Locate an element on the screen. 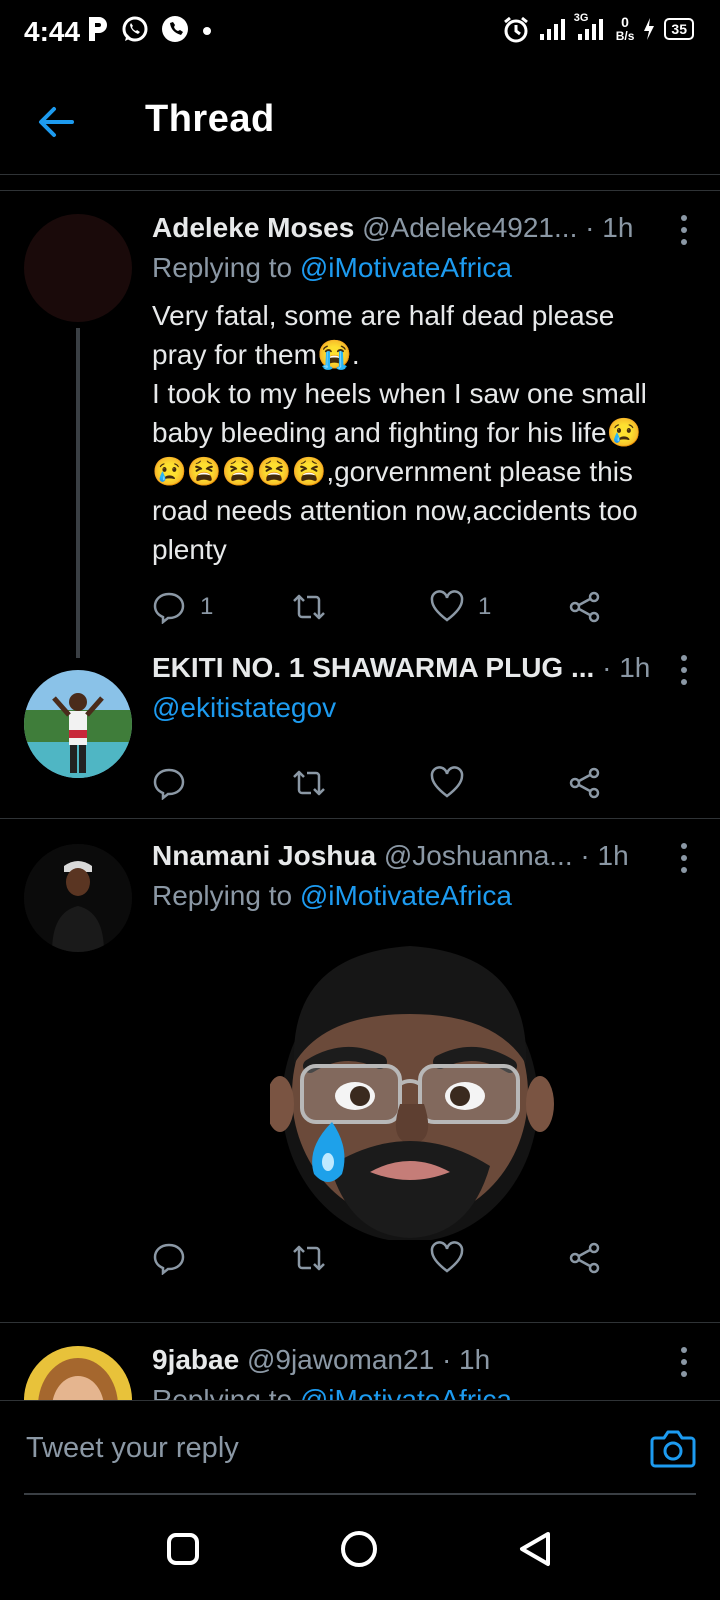 The height and width of the screenshot is (1600, 720). alarm-icon is located at coordinates (515, 29).